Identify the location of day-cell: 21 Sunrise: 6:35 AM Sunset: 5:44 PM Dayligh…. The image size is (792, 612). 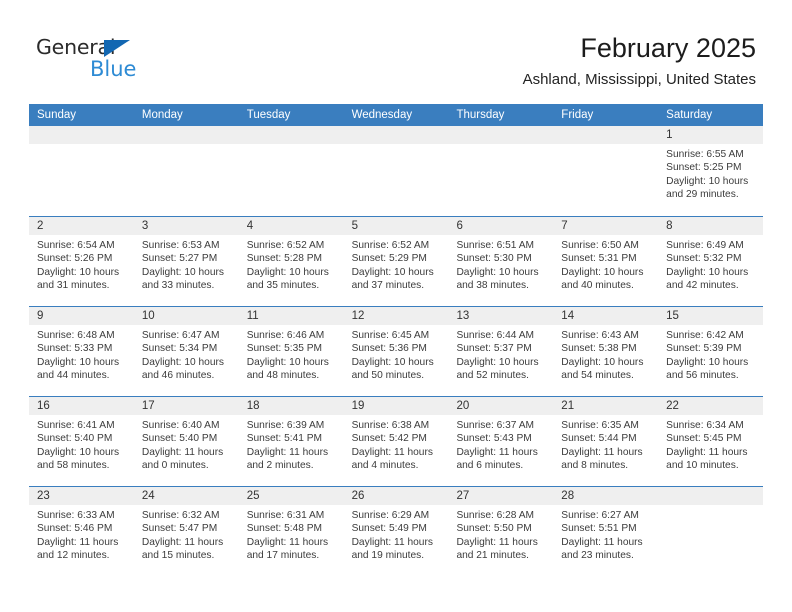
(606, 441).